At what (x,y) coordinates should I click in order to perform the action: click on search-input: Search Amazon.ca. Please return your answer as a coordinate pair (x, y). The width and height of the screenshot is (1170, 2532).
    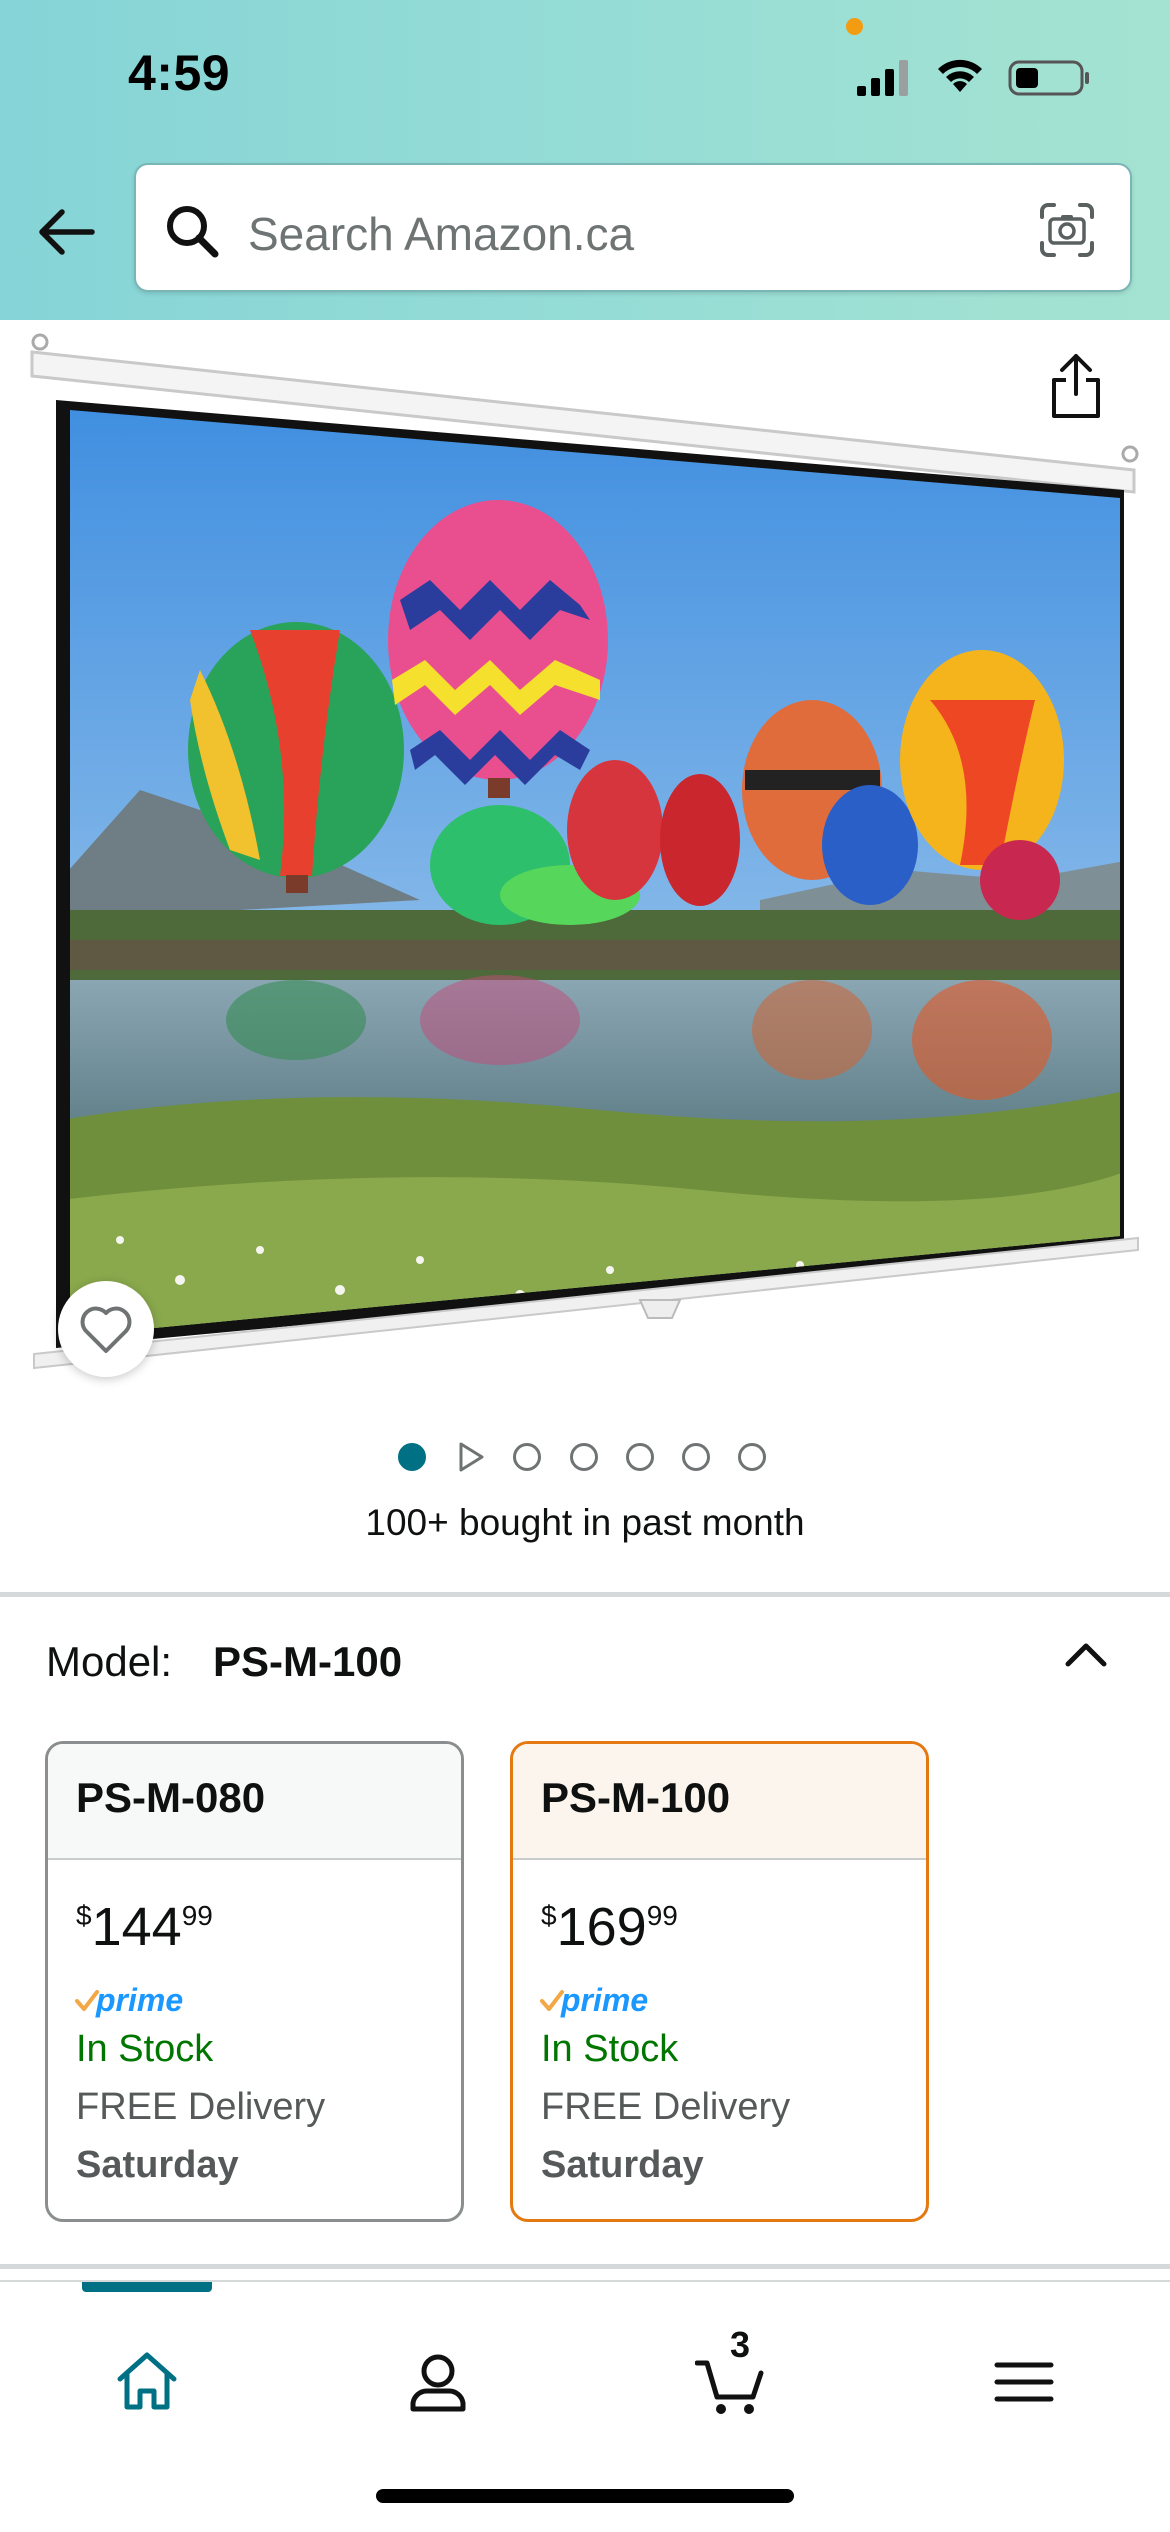
    Looking at the image, I should click on (633, 227).